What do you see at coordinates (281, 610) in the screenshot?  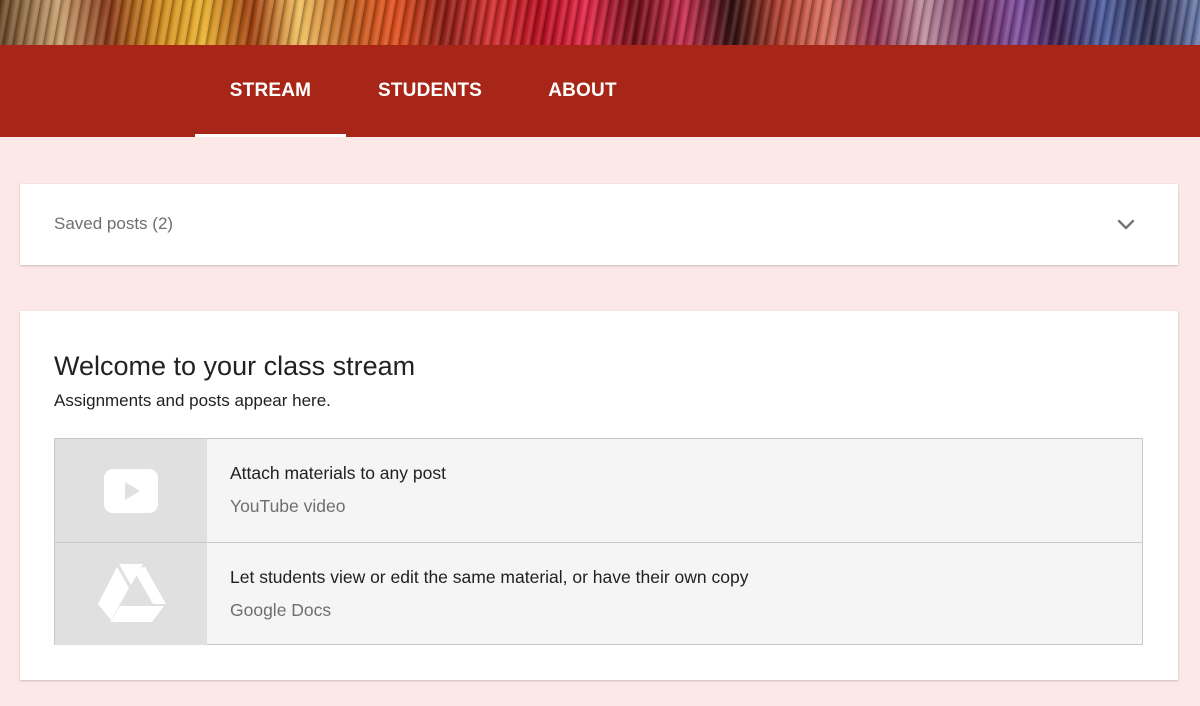 I see `material-subtitle: Google Docs` at bounding box center [281, 610].